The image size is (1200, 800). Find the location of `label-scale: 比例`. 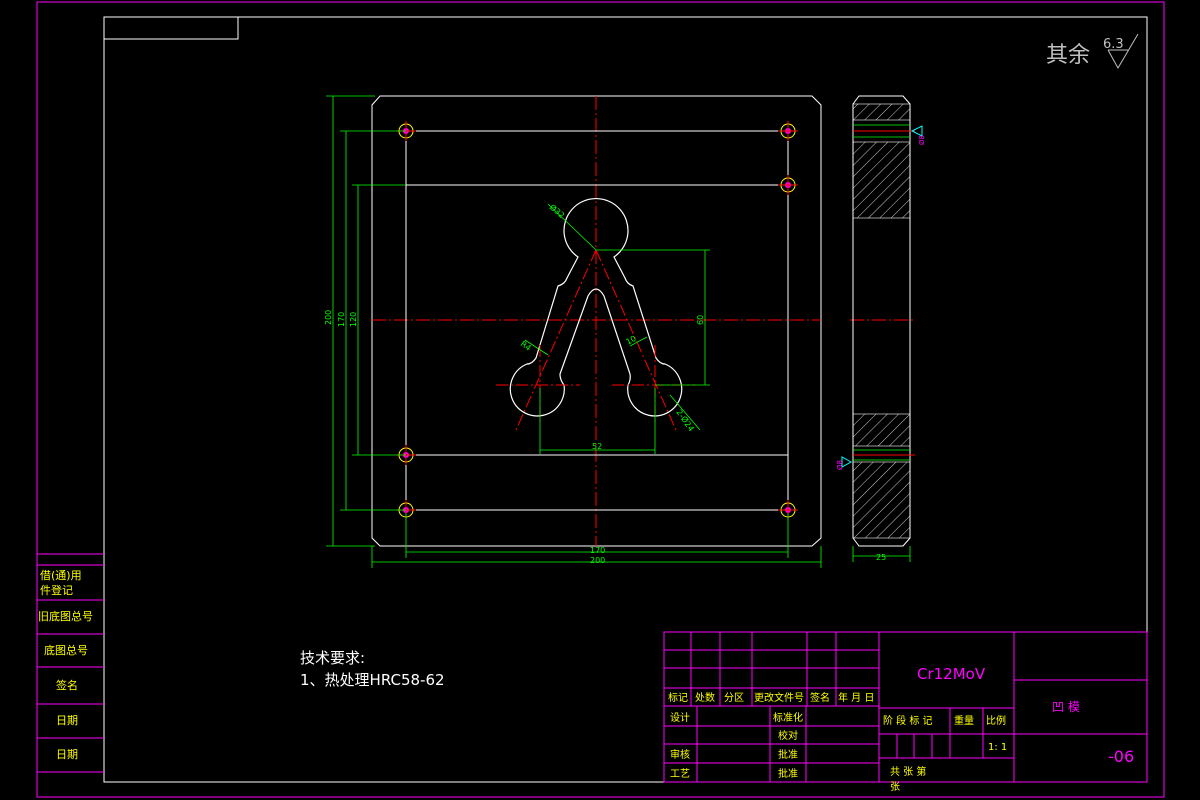

label-scale: 比例 is located at coordinates (996, 720).